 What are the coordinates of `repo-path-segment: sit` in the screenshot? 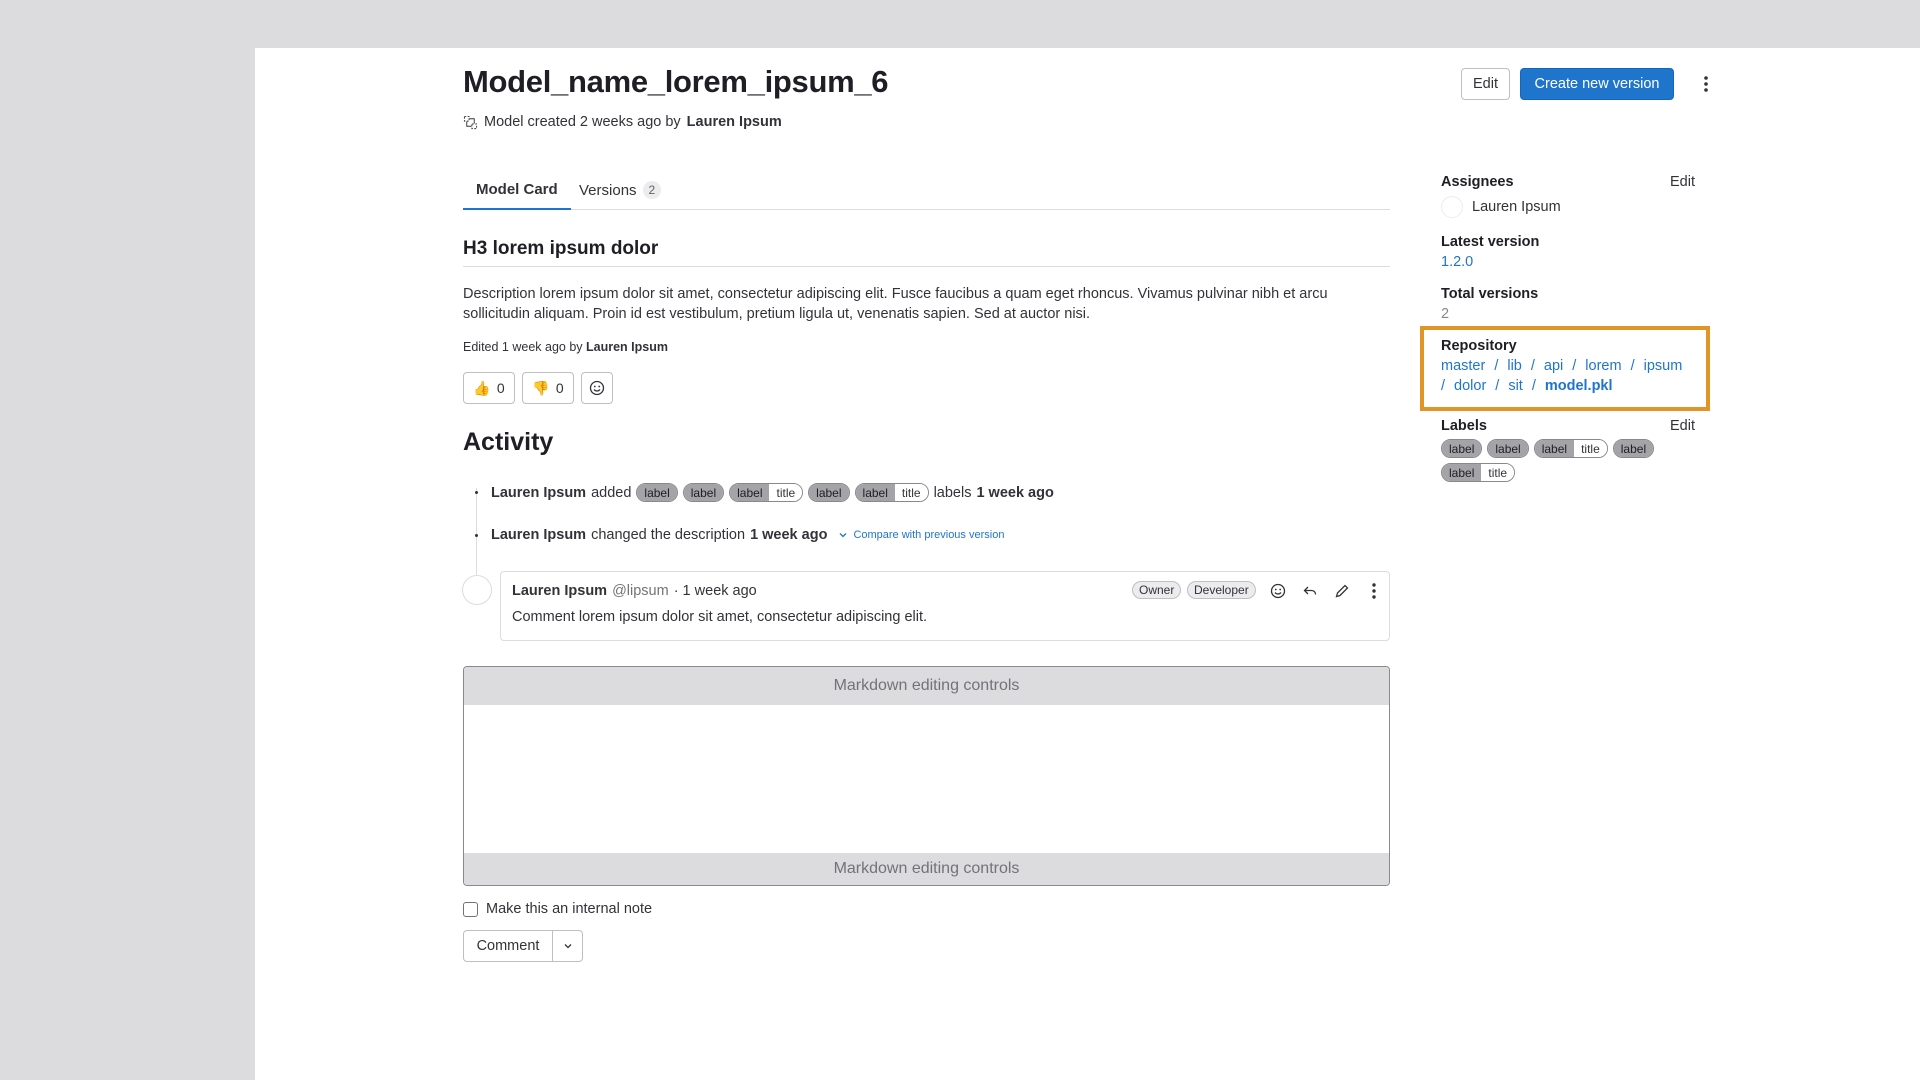 It's located at (1515, 386).